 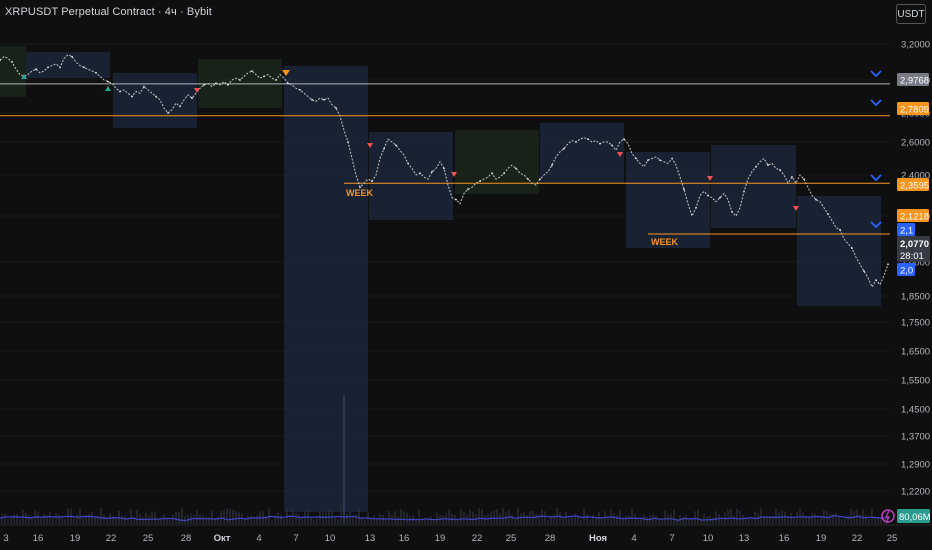 What do you see at coordinates (598, 538) in the screenshot?
I see `x-tick-label: Ноя` at bounding box center [598, 538].